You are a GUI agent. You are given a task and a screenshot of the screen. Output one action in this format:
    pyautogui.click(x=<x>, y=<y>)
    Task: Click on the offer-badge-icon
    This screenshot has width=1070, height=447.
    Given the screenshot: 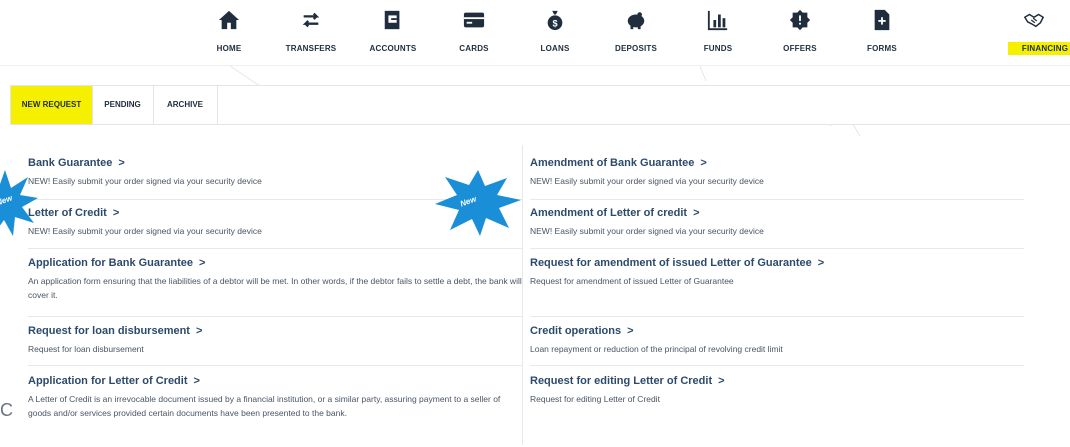 What is the action you would take?
    pyautogui.click(x=800, y=20)
    